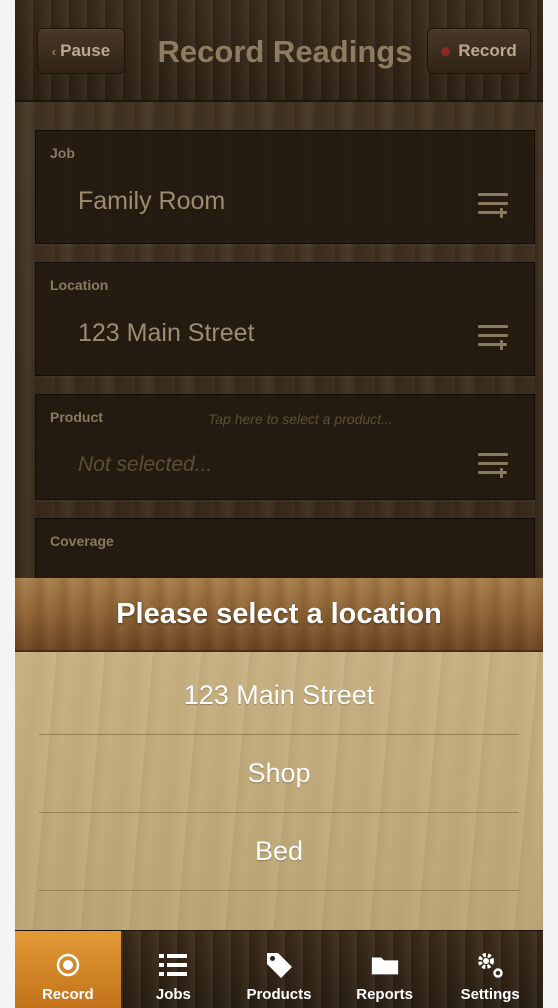 The height and width of the screenshot is (1008, 558). I want to click on record-icon, so click(68, 965).